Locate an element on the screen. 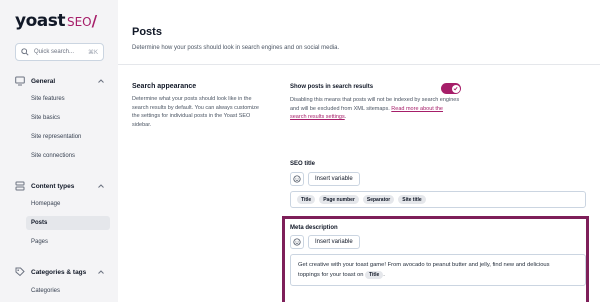  section-categories-tags: Categories & tags is located at coordinates (60, 272).